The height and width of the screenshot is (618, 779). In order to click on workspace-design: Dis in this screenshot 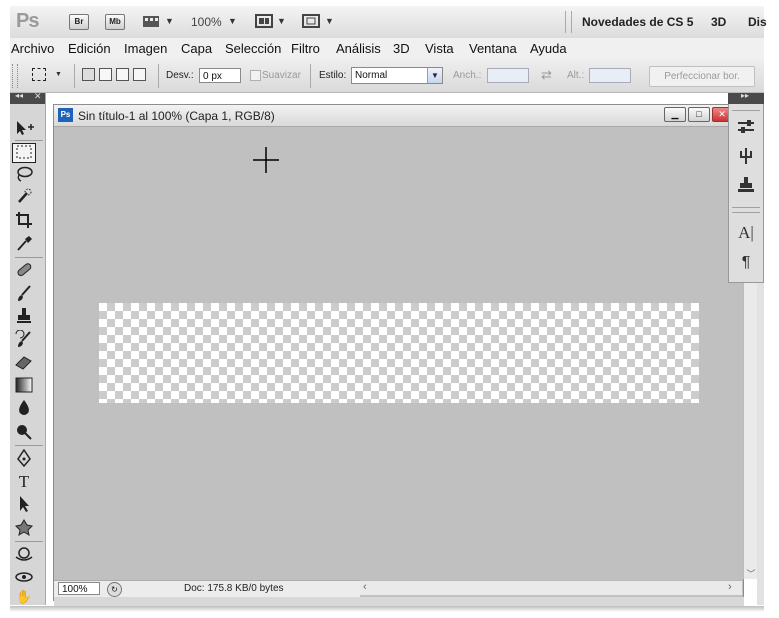, I will do `click(757, 22)`.